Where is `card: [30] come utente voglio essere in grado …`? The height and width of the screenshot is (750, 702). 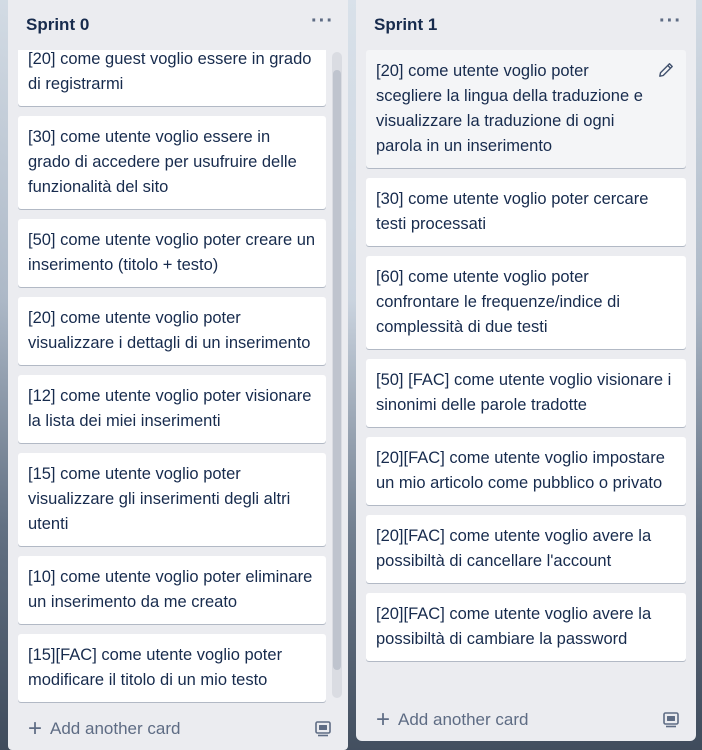
card: [30] come utente voglio essere in grado … is located at coordinates (172, 162).